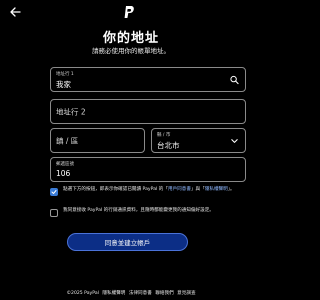  Describe the element at coordinates (71, 111) in the screenshot. I see `address-line-2-placeholder: 地址行 2` at that location.